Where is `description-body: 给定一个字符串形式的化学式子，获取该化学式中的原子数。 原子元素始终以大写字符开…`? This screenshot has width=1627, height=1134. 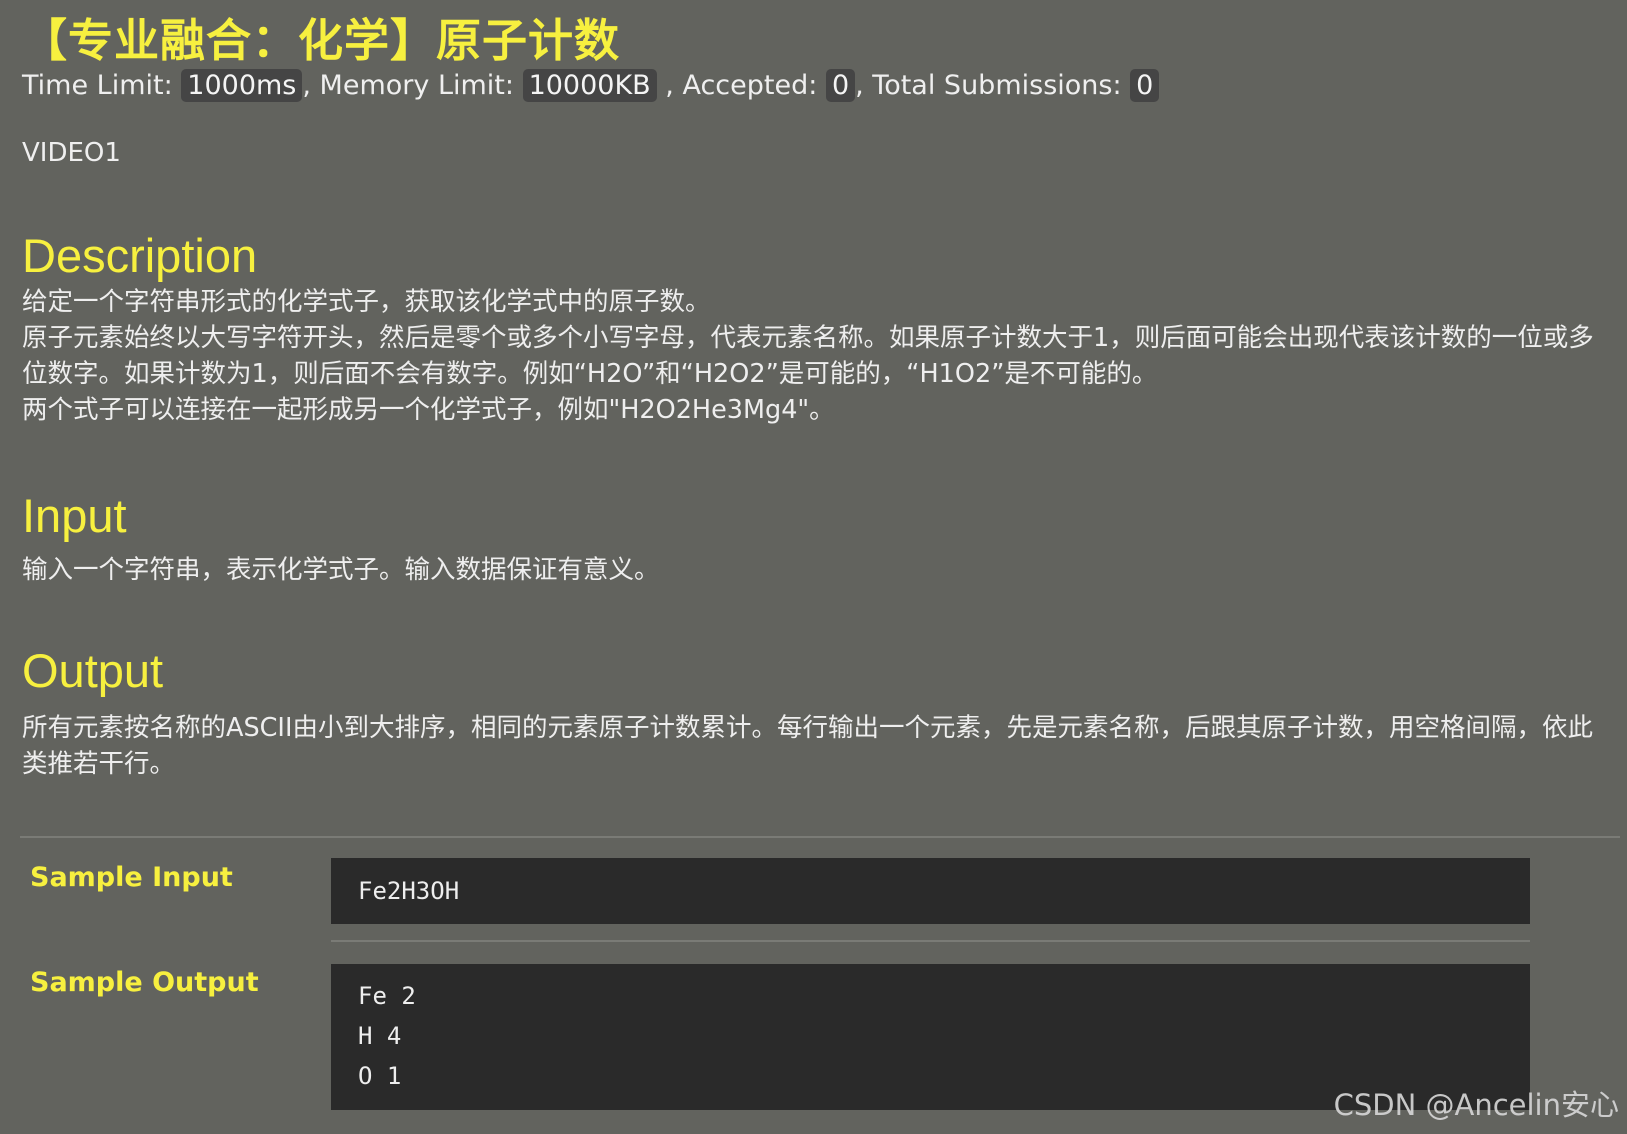 description-body: 给定一个字符串形式的化学式子，获取该化学式中的原子数。 原子元素始终以大写字符开… is located at coordinates (817, 356).